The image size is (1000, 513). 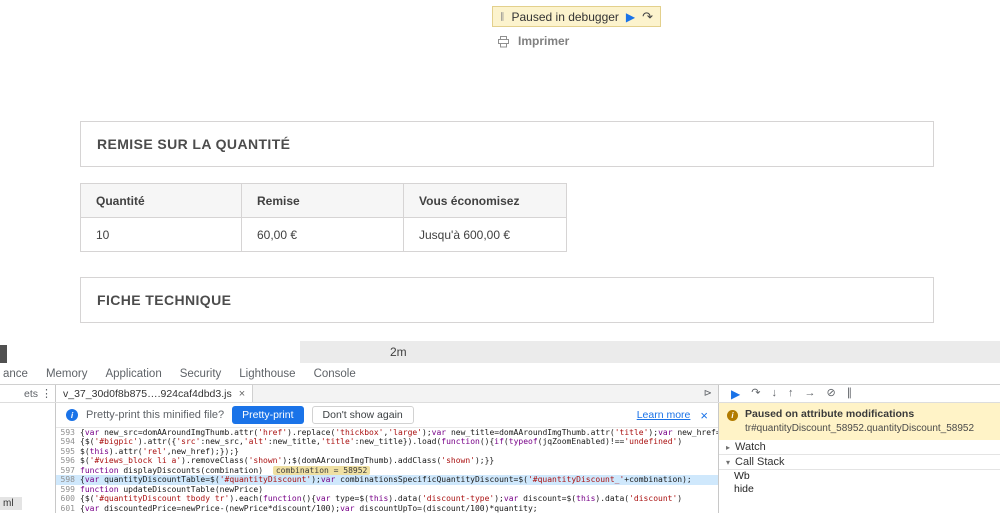 I want to click on datasheet-section-heading-box: FICHE TECHNIQUE, so click(x=507, y=300).